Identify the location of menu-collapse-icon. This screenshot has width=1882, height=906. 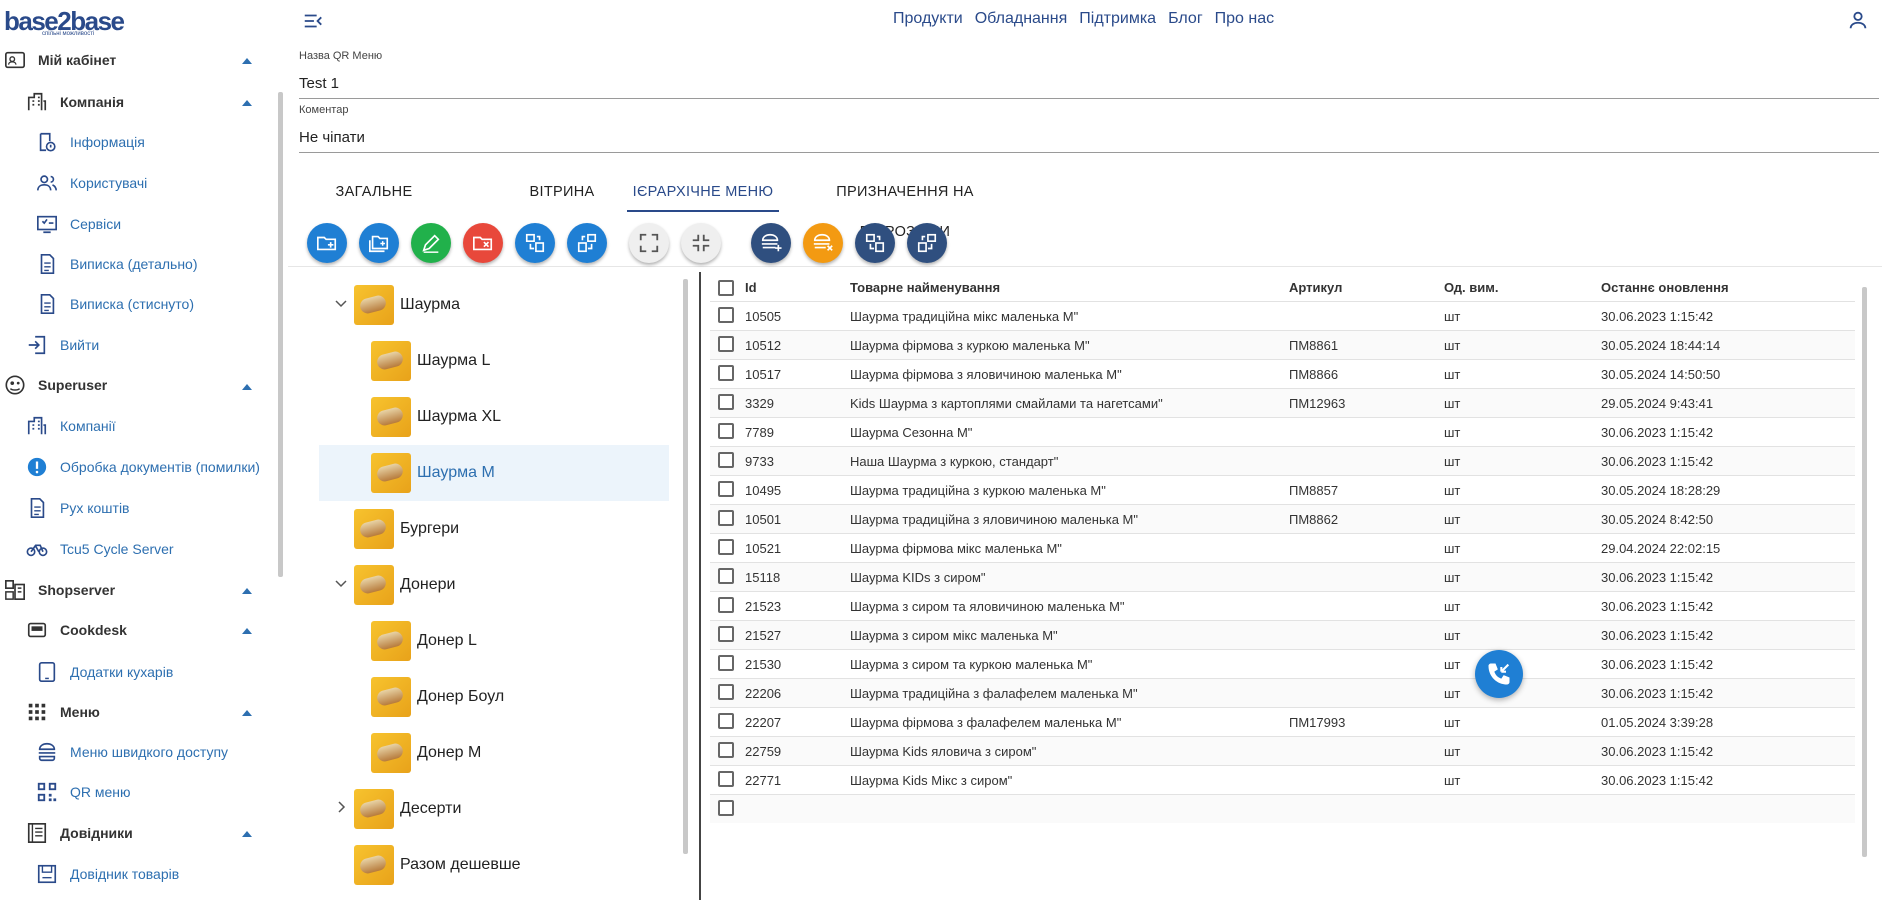
(313, 21).